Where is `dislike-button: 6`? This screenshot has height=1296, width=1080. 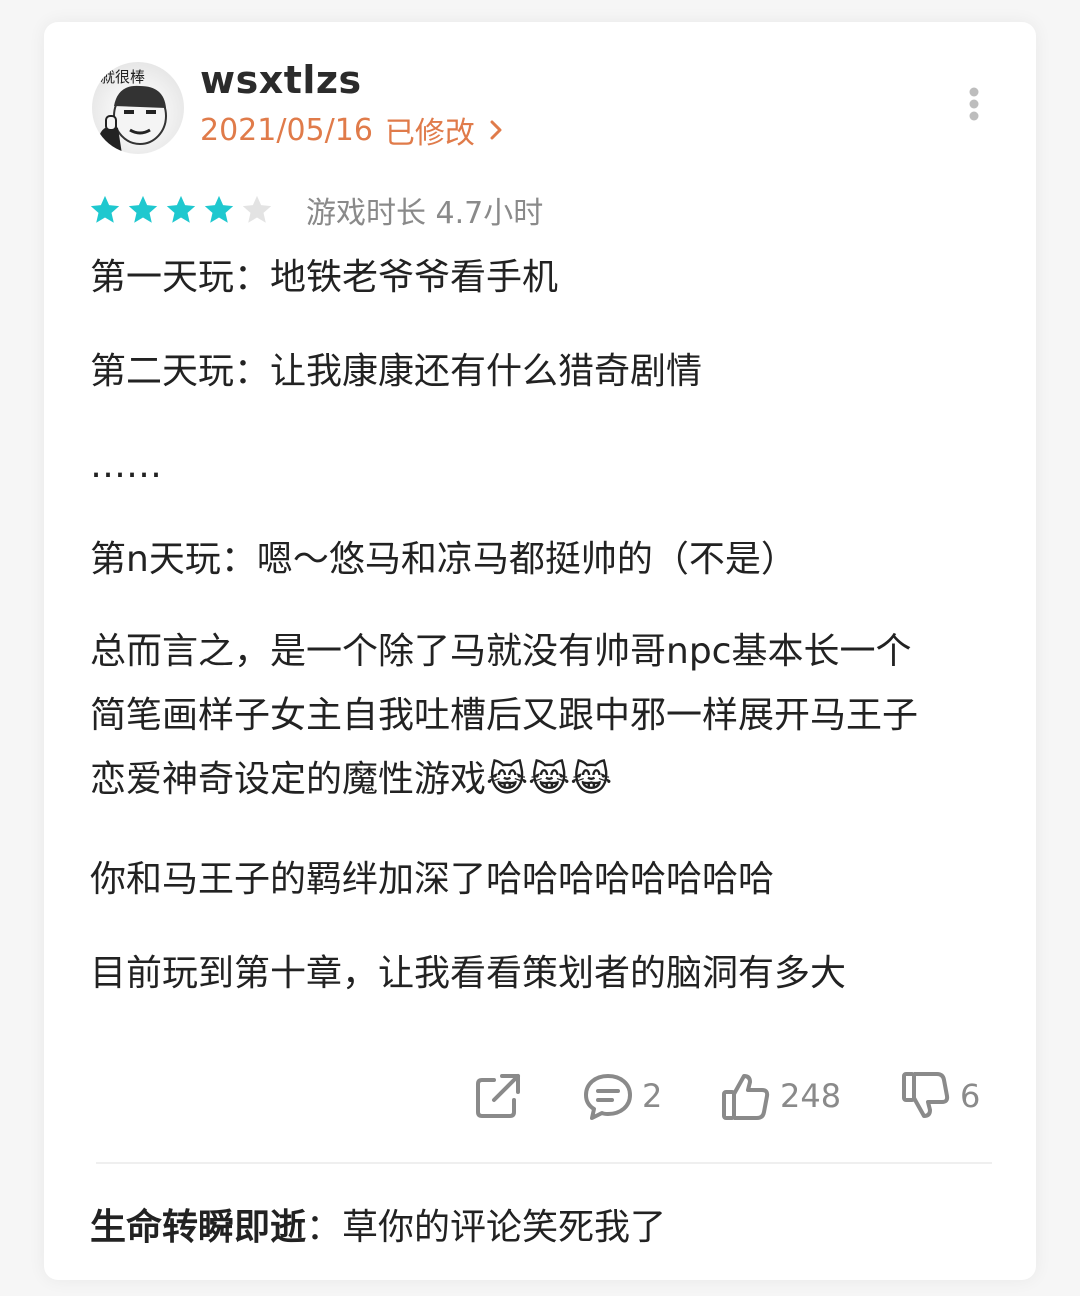 dislike-button: 6 is located at coordinates (940, 1096).